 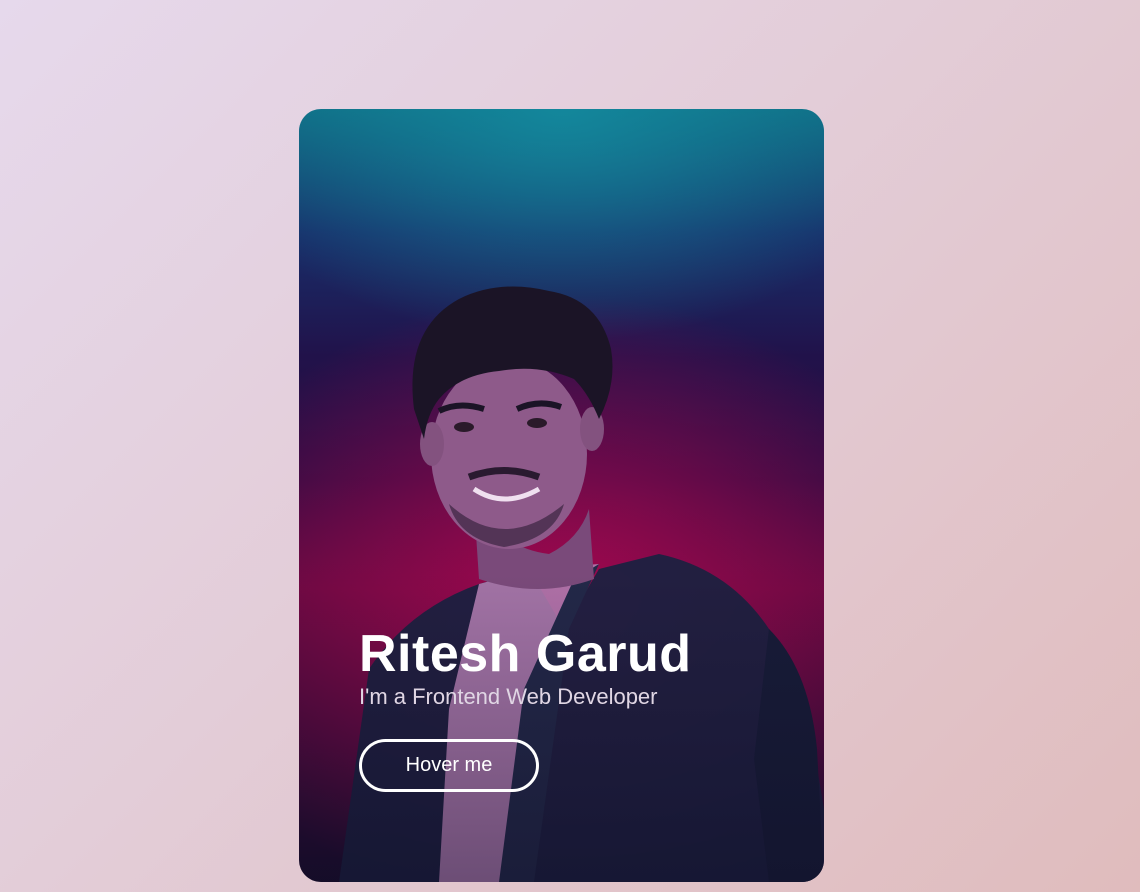 I want to click on profile-role: I'm a Frontend Web Developer, so click(x=508, y=696).